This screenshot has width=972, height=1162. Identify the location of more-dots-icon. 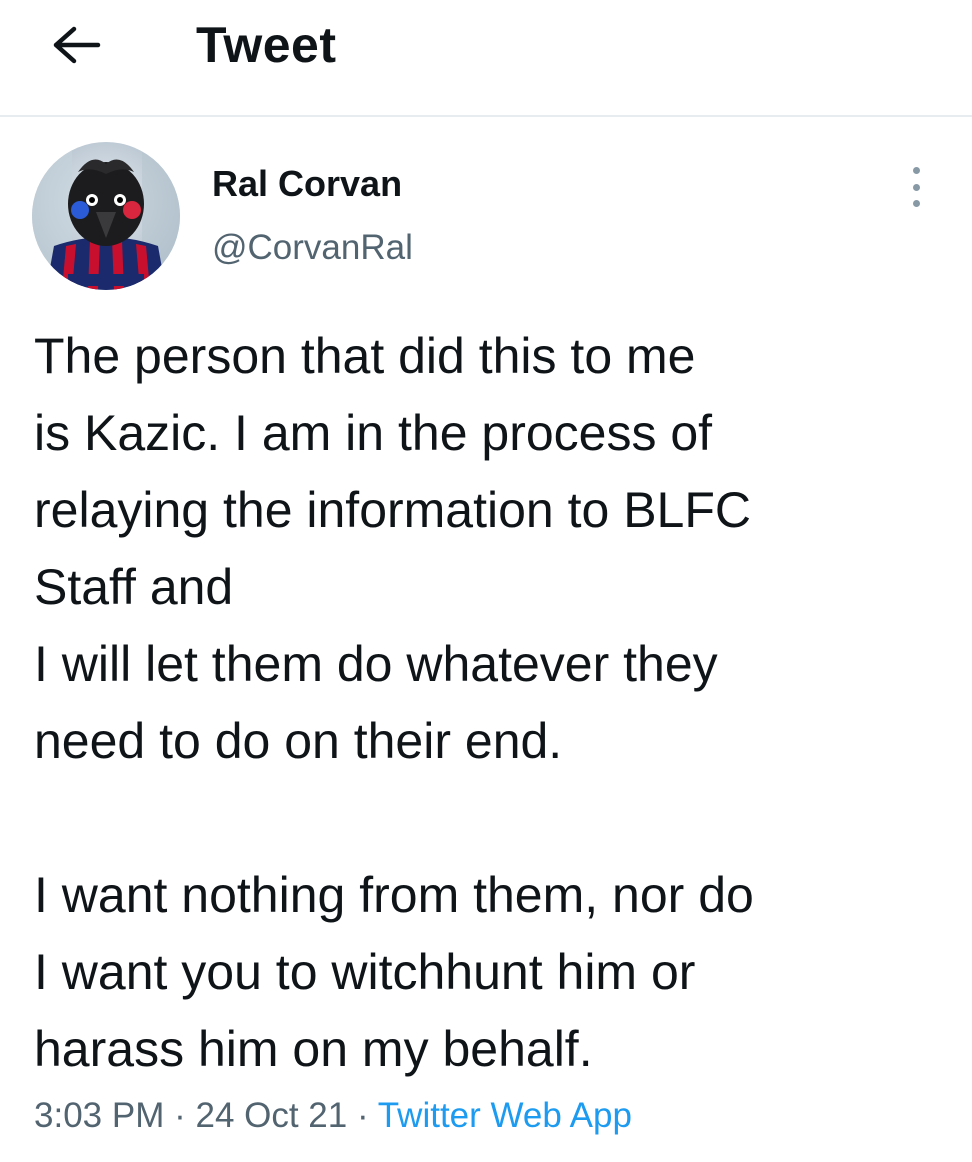
(916, 170).